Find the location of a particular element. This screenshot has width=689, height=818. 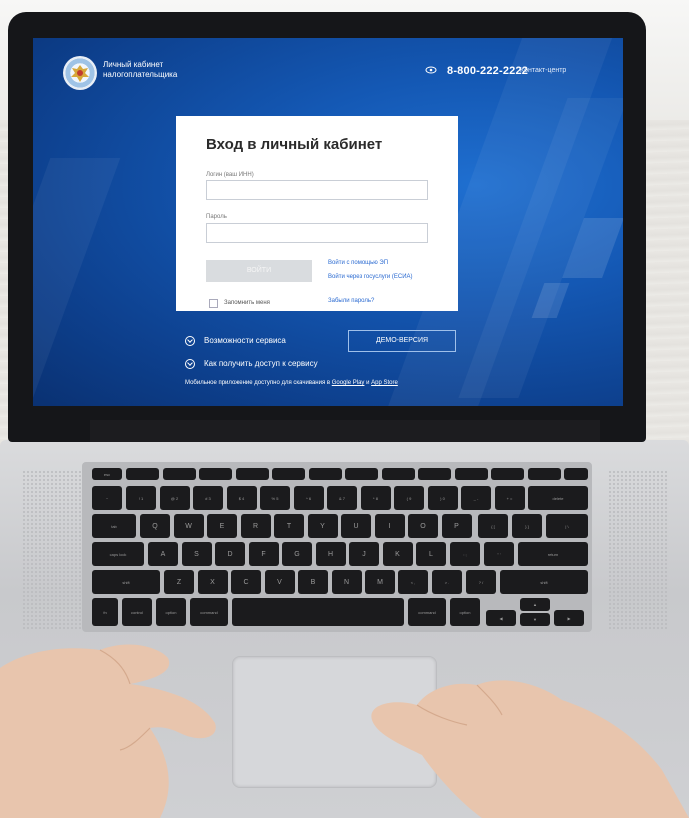

app-store-link: App Store is located at coordinates (384, 383).